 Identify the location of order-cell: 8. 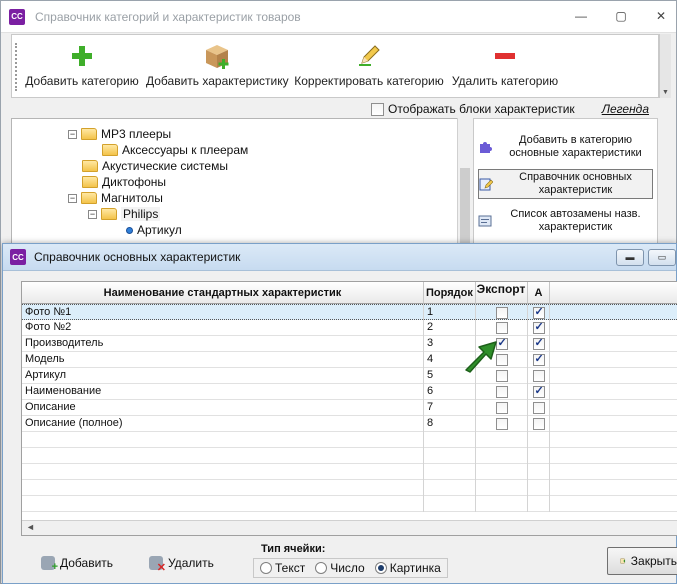
(450, 424).